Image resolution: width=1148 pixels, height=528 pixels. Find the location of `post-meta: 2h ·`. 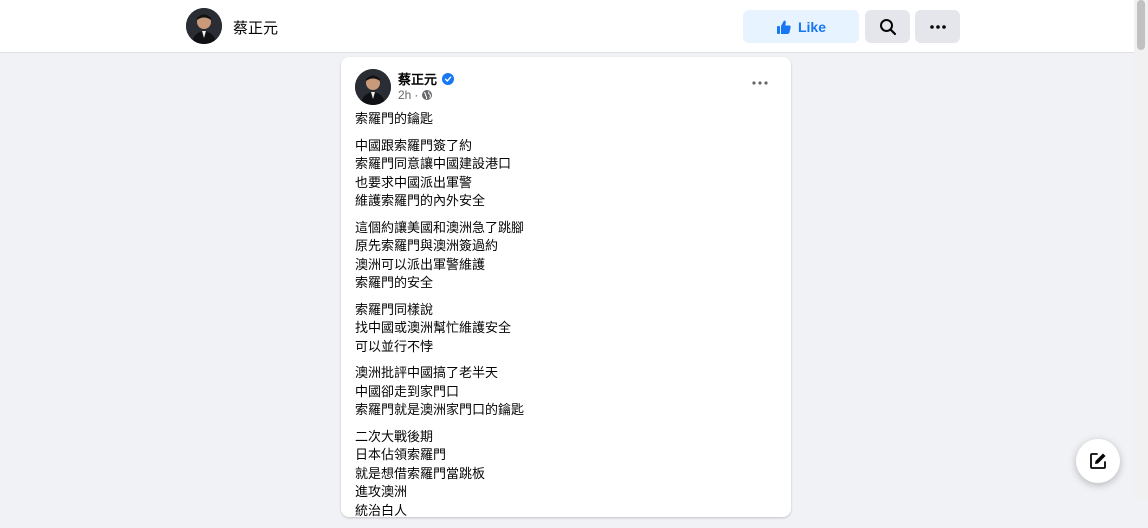

post-meta: 2h · is located at coordinates (415, 95).